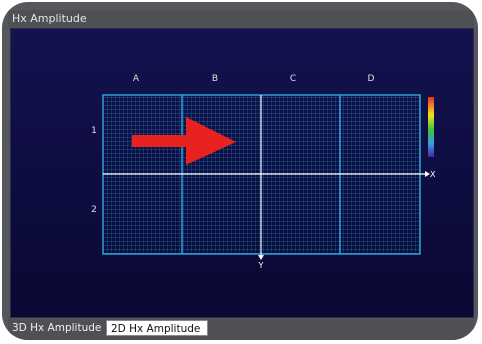 This screenshot has width=482, height=344. What do you see at coordinates (261, 265) in the screenshot?
I see `y-axis-label: Y` at bounding box center [261, 265].